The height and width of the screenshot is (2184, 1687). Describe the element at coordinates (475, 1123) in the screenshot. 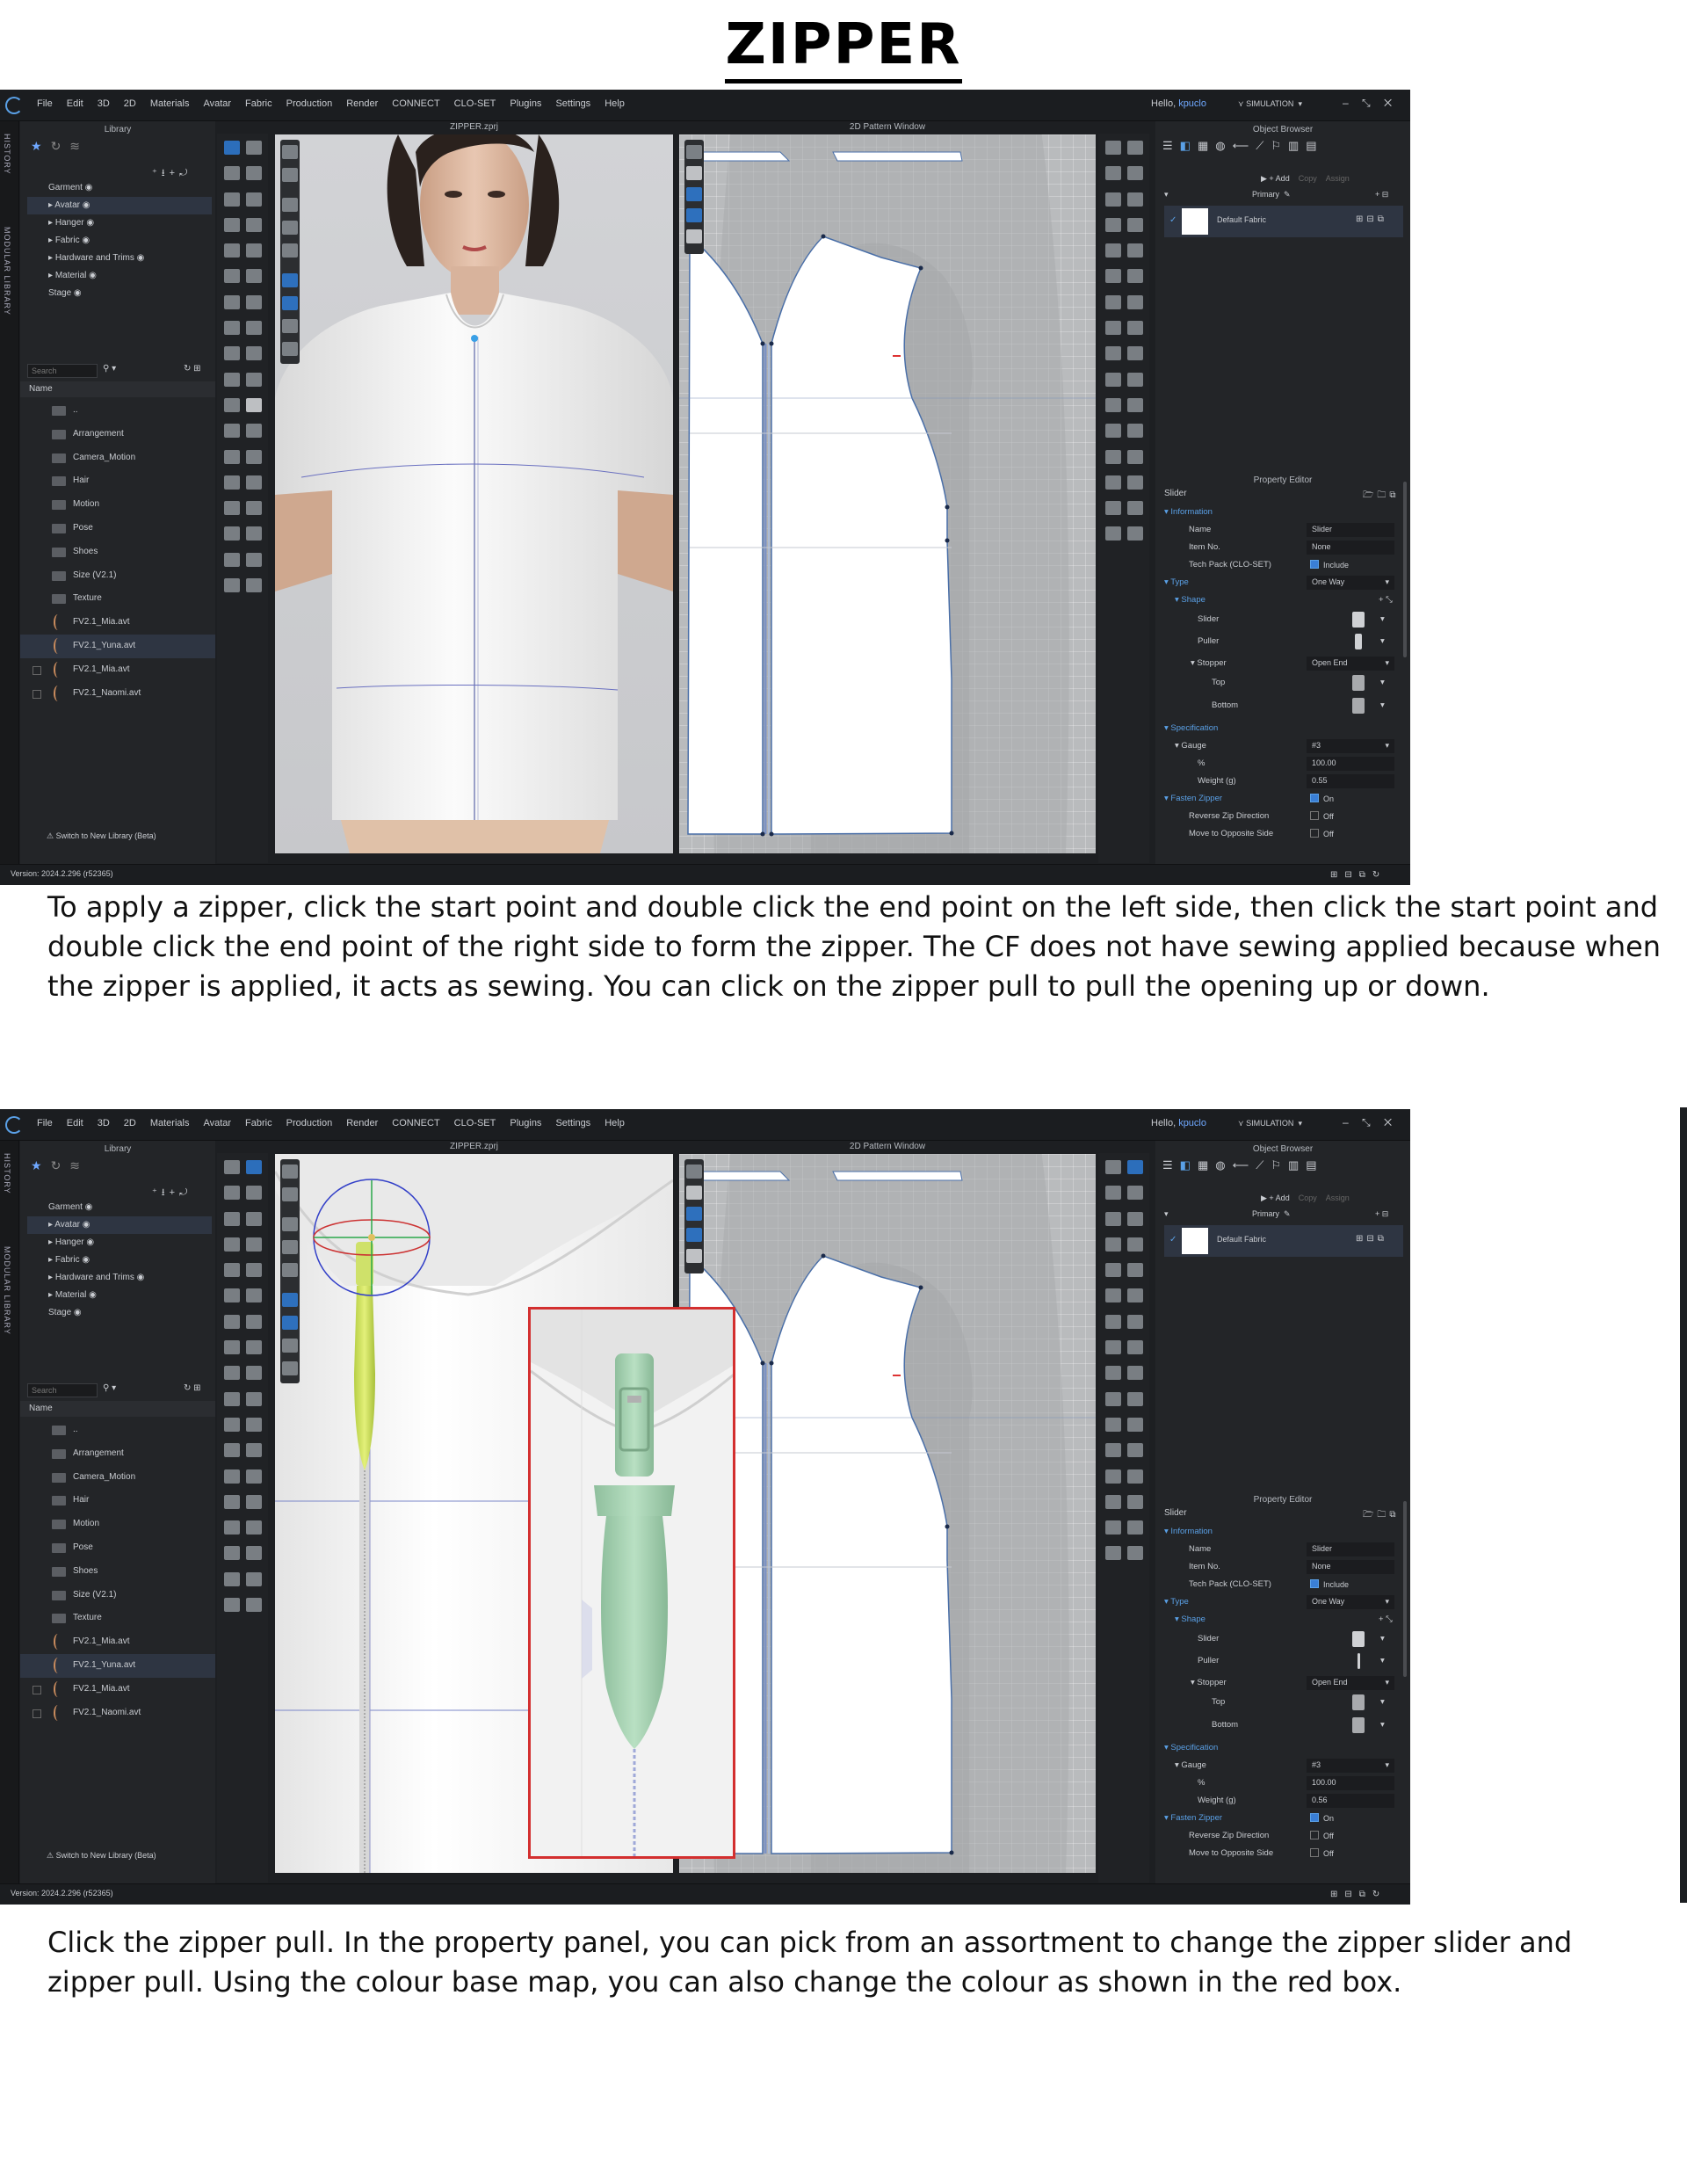

I see `menu-clo-set: CLO-SET` at that location.